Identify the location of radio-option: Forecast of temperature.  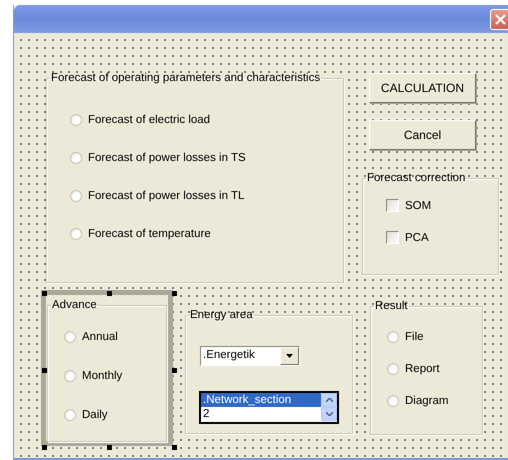
(206, 233).